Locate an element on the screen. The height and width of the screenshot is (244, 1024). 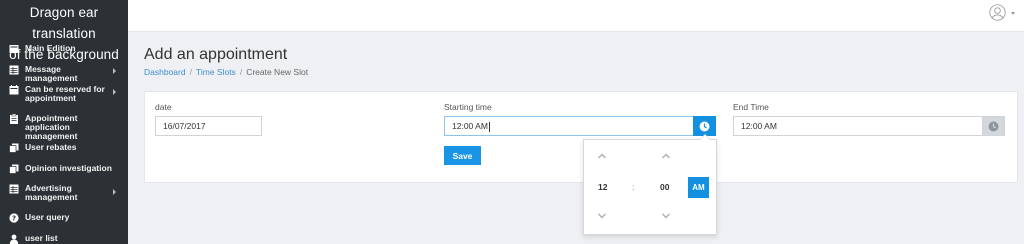
hour-decrement-icon is located at coordinates (602, 216).